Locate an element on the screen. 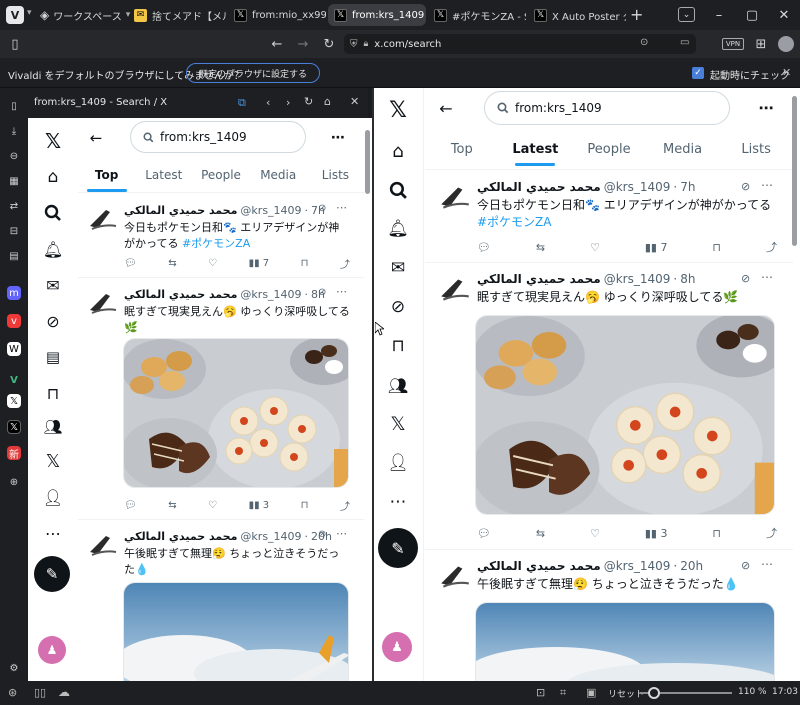 This screenshot has height=705, width=800. search-input: from:krs_1409 is located at coordinates (218, 137).